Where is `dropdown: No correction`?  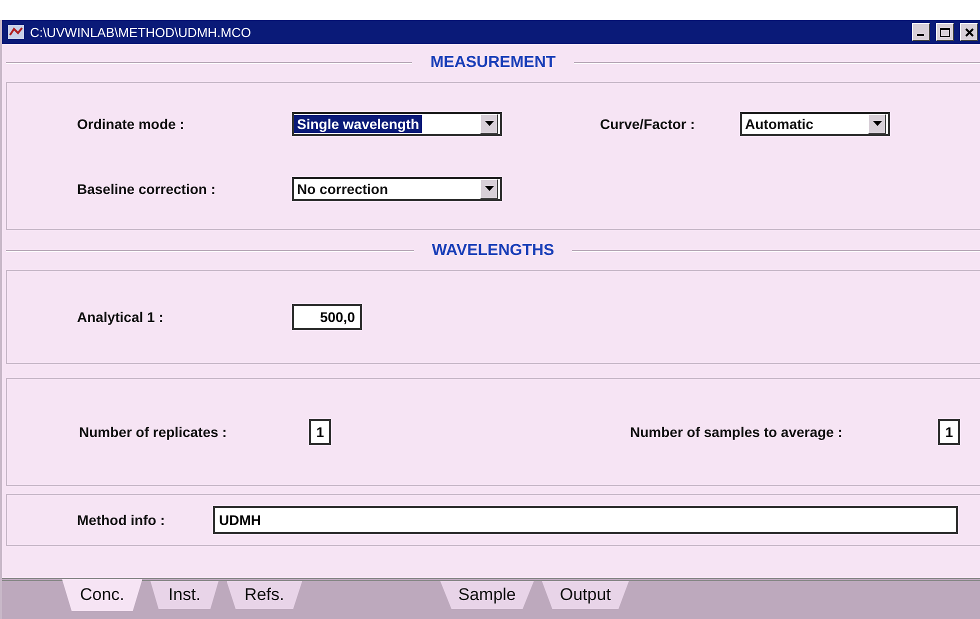
dropdown: No correction is located at coordinates (397, 188).